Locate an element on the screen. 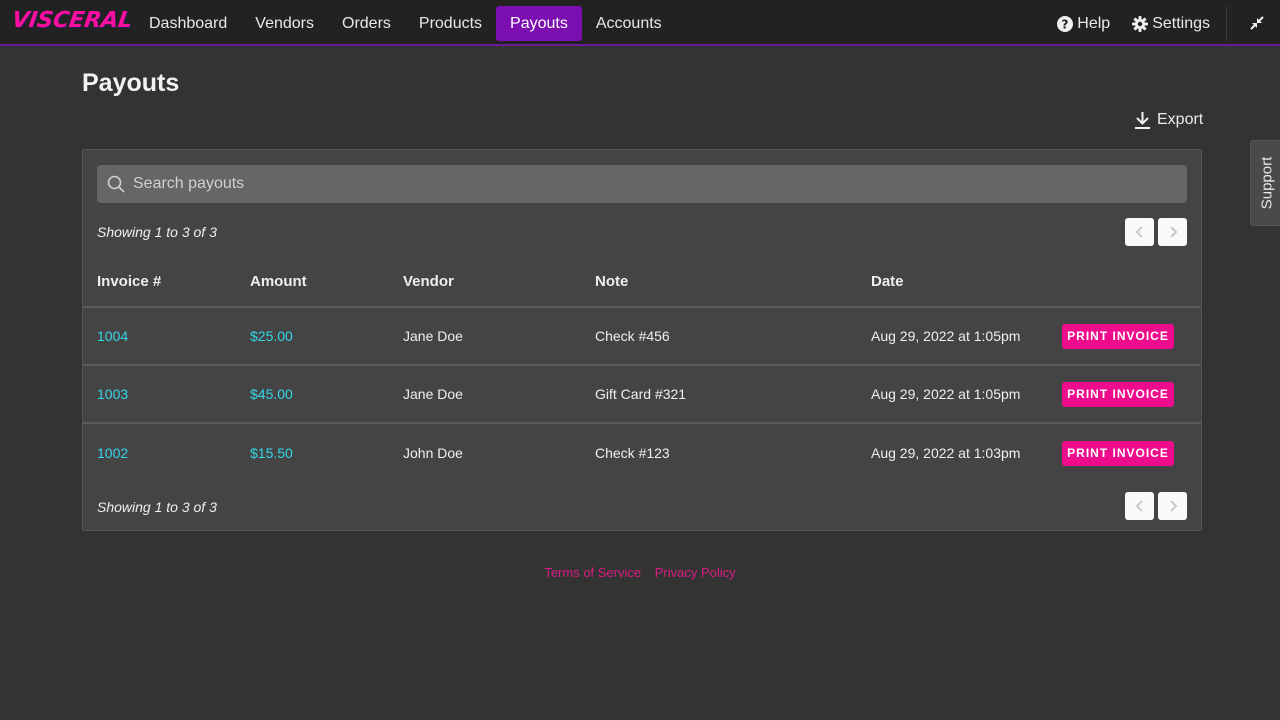  nav-item-payouts: Payouts is located at coordinates (539, 23).